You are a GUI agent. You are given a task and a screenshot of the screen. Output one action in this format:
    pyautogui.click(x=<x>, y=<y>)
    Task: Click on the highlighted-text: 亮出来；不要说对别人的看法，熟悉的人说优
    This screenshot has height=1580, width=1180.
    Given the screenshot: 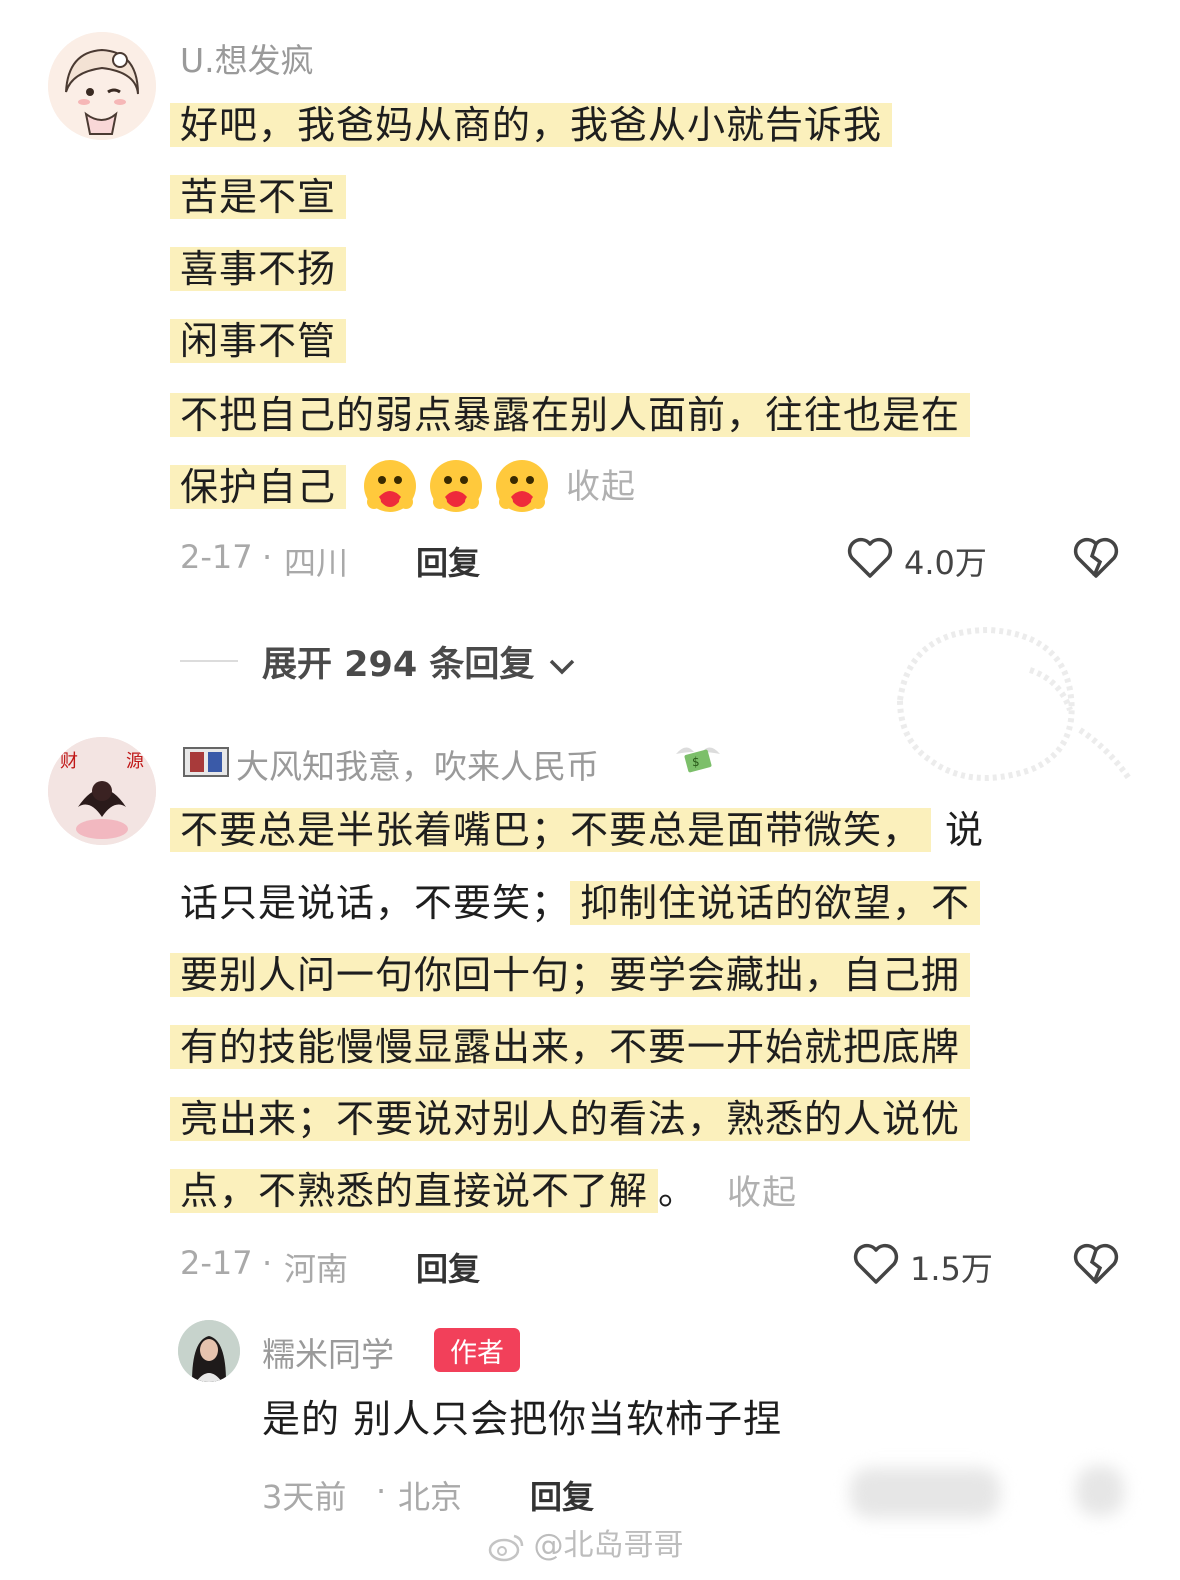 What is the action you would take?
    pyautogui.click(x=570, y=1119)
    